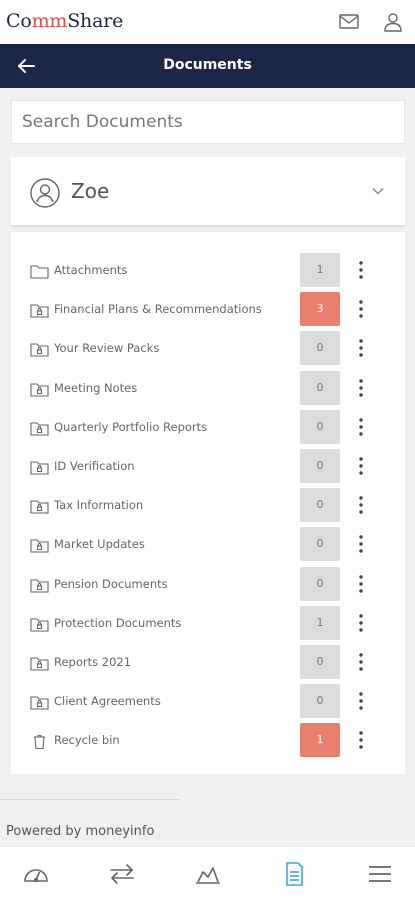 The image size is (415, 900). Describe the element at coordinates (208, 466) in the screenshot. I see `folder-row: ID Verification 0` at that location.